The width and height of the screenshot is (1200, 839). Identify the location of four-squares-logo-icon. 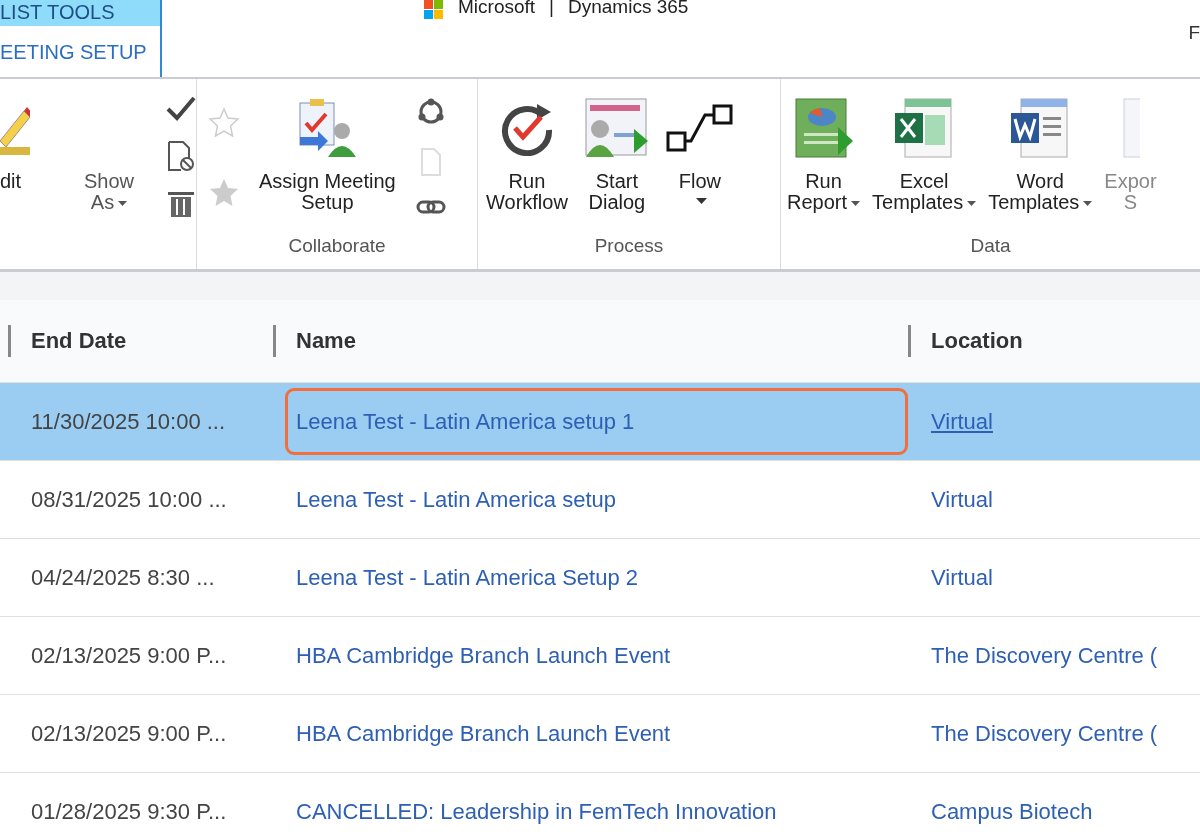
(434, 10).